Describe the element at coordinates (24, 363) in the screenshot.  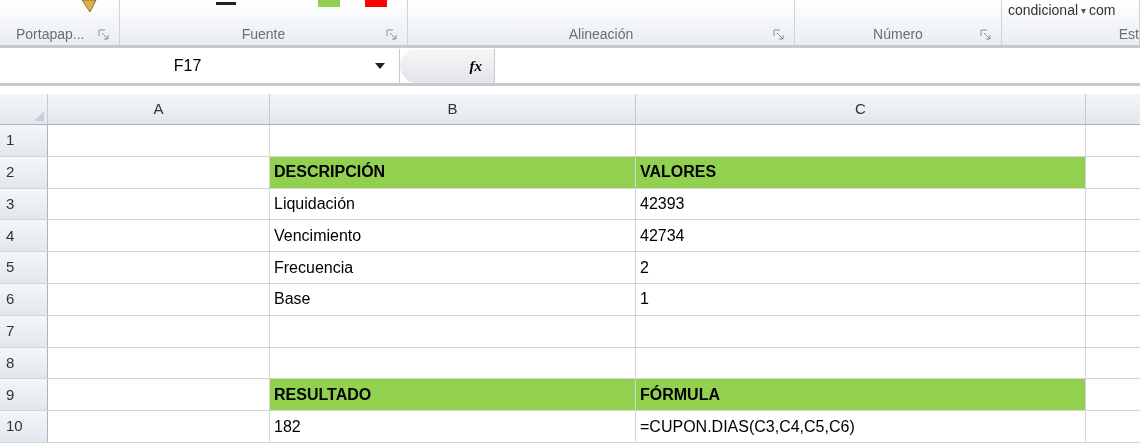
I see `row-header: 8` at that location.